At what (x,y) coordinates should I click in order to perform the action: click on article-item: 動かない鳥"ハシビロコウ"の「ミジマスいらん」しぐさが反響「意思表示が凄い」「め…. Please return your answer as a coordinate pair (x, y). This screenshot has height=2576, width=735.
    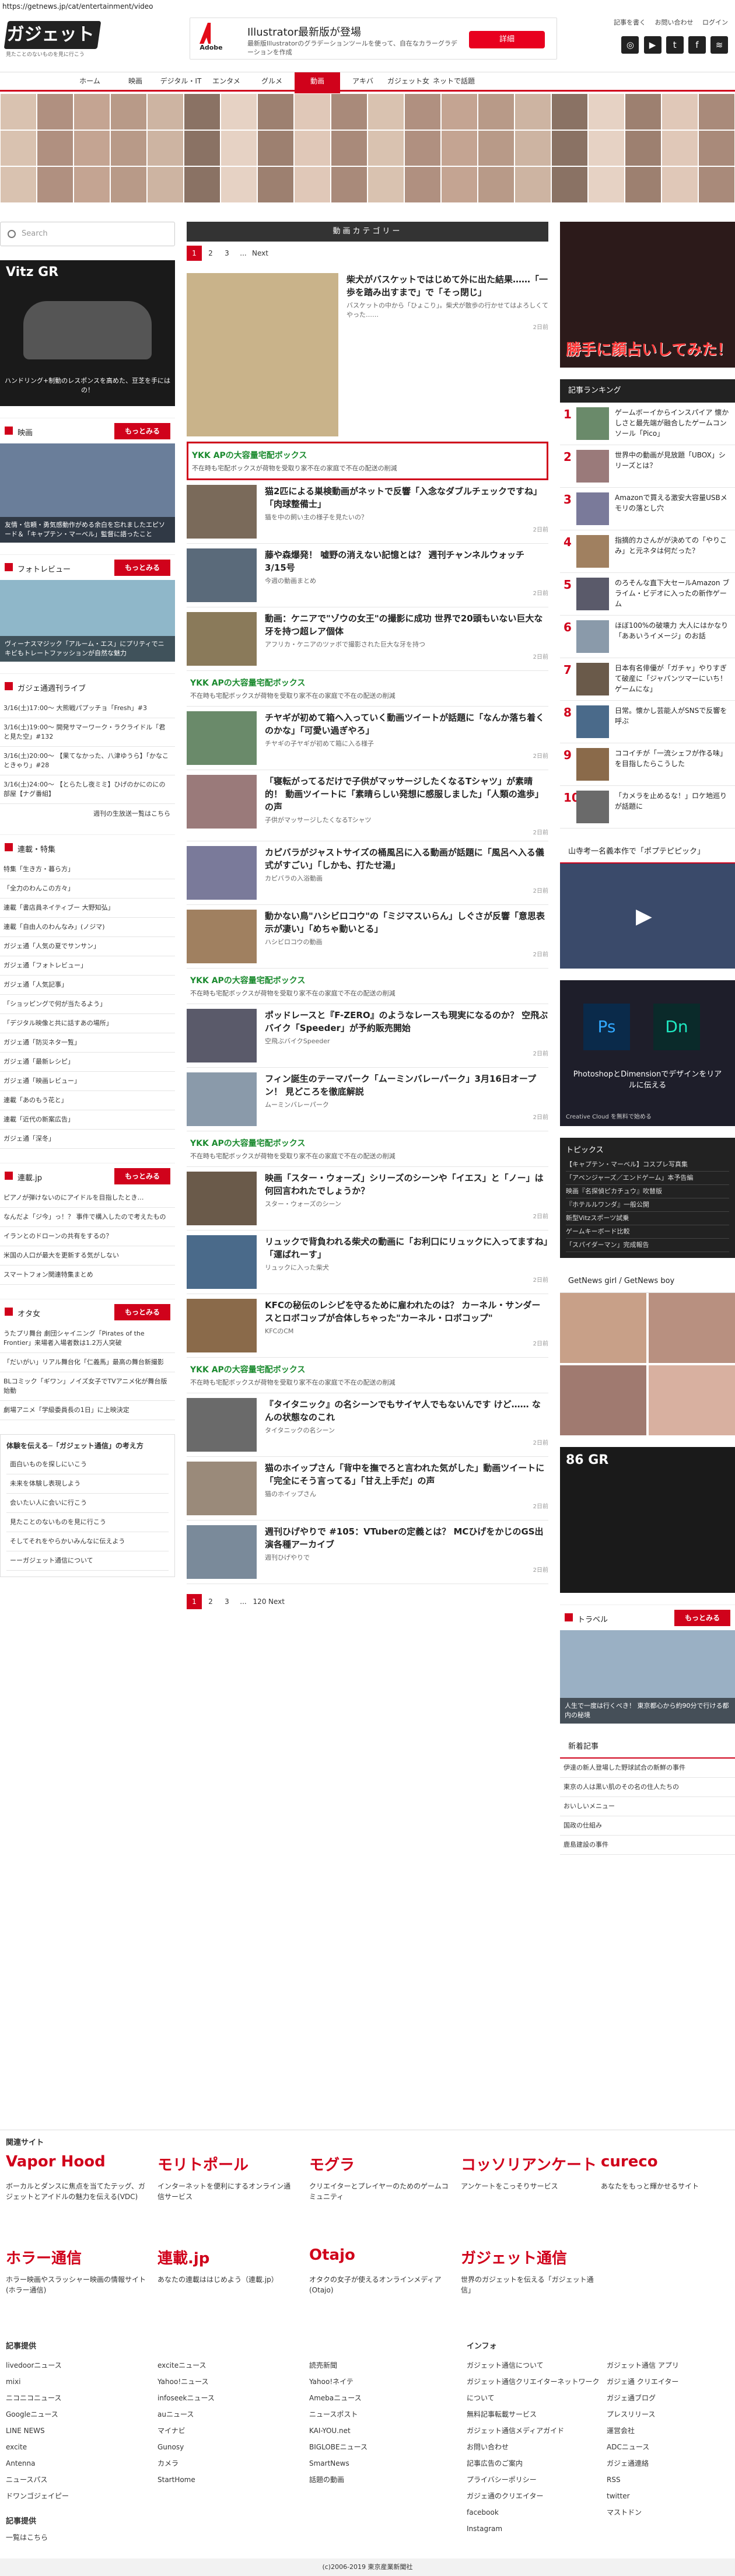
    Looking at the image, I should click on (367, 937).